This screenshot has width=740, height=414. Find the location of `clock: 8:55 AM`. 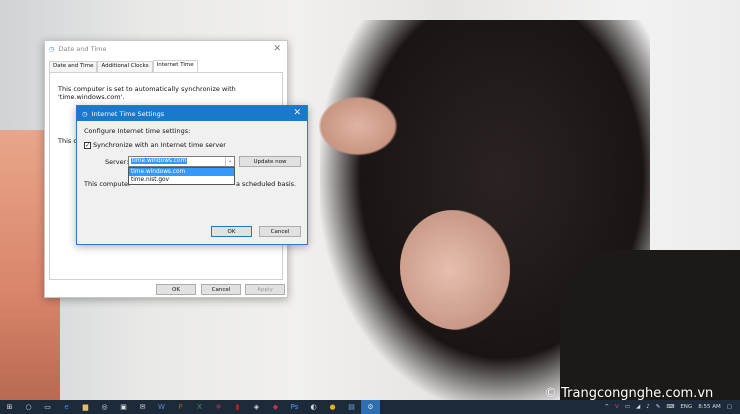

clock: 8:55 AM is located at coordinates (709, 407).